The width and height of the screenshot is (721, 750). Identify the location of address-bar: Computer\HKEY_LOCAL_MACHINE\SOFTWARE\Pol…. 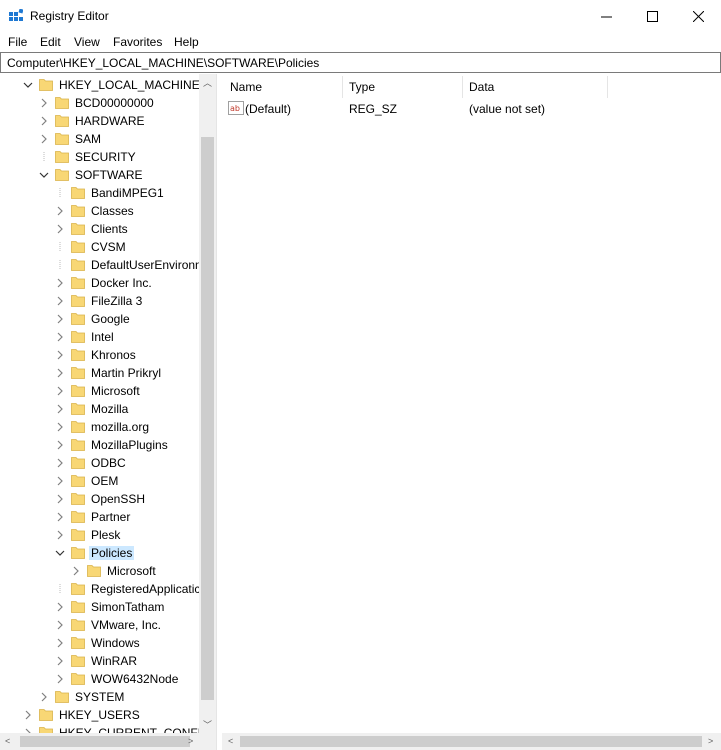
(360, 62).